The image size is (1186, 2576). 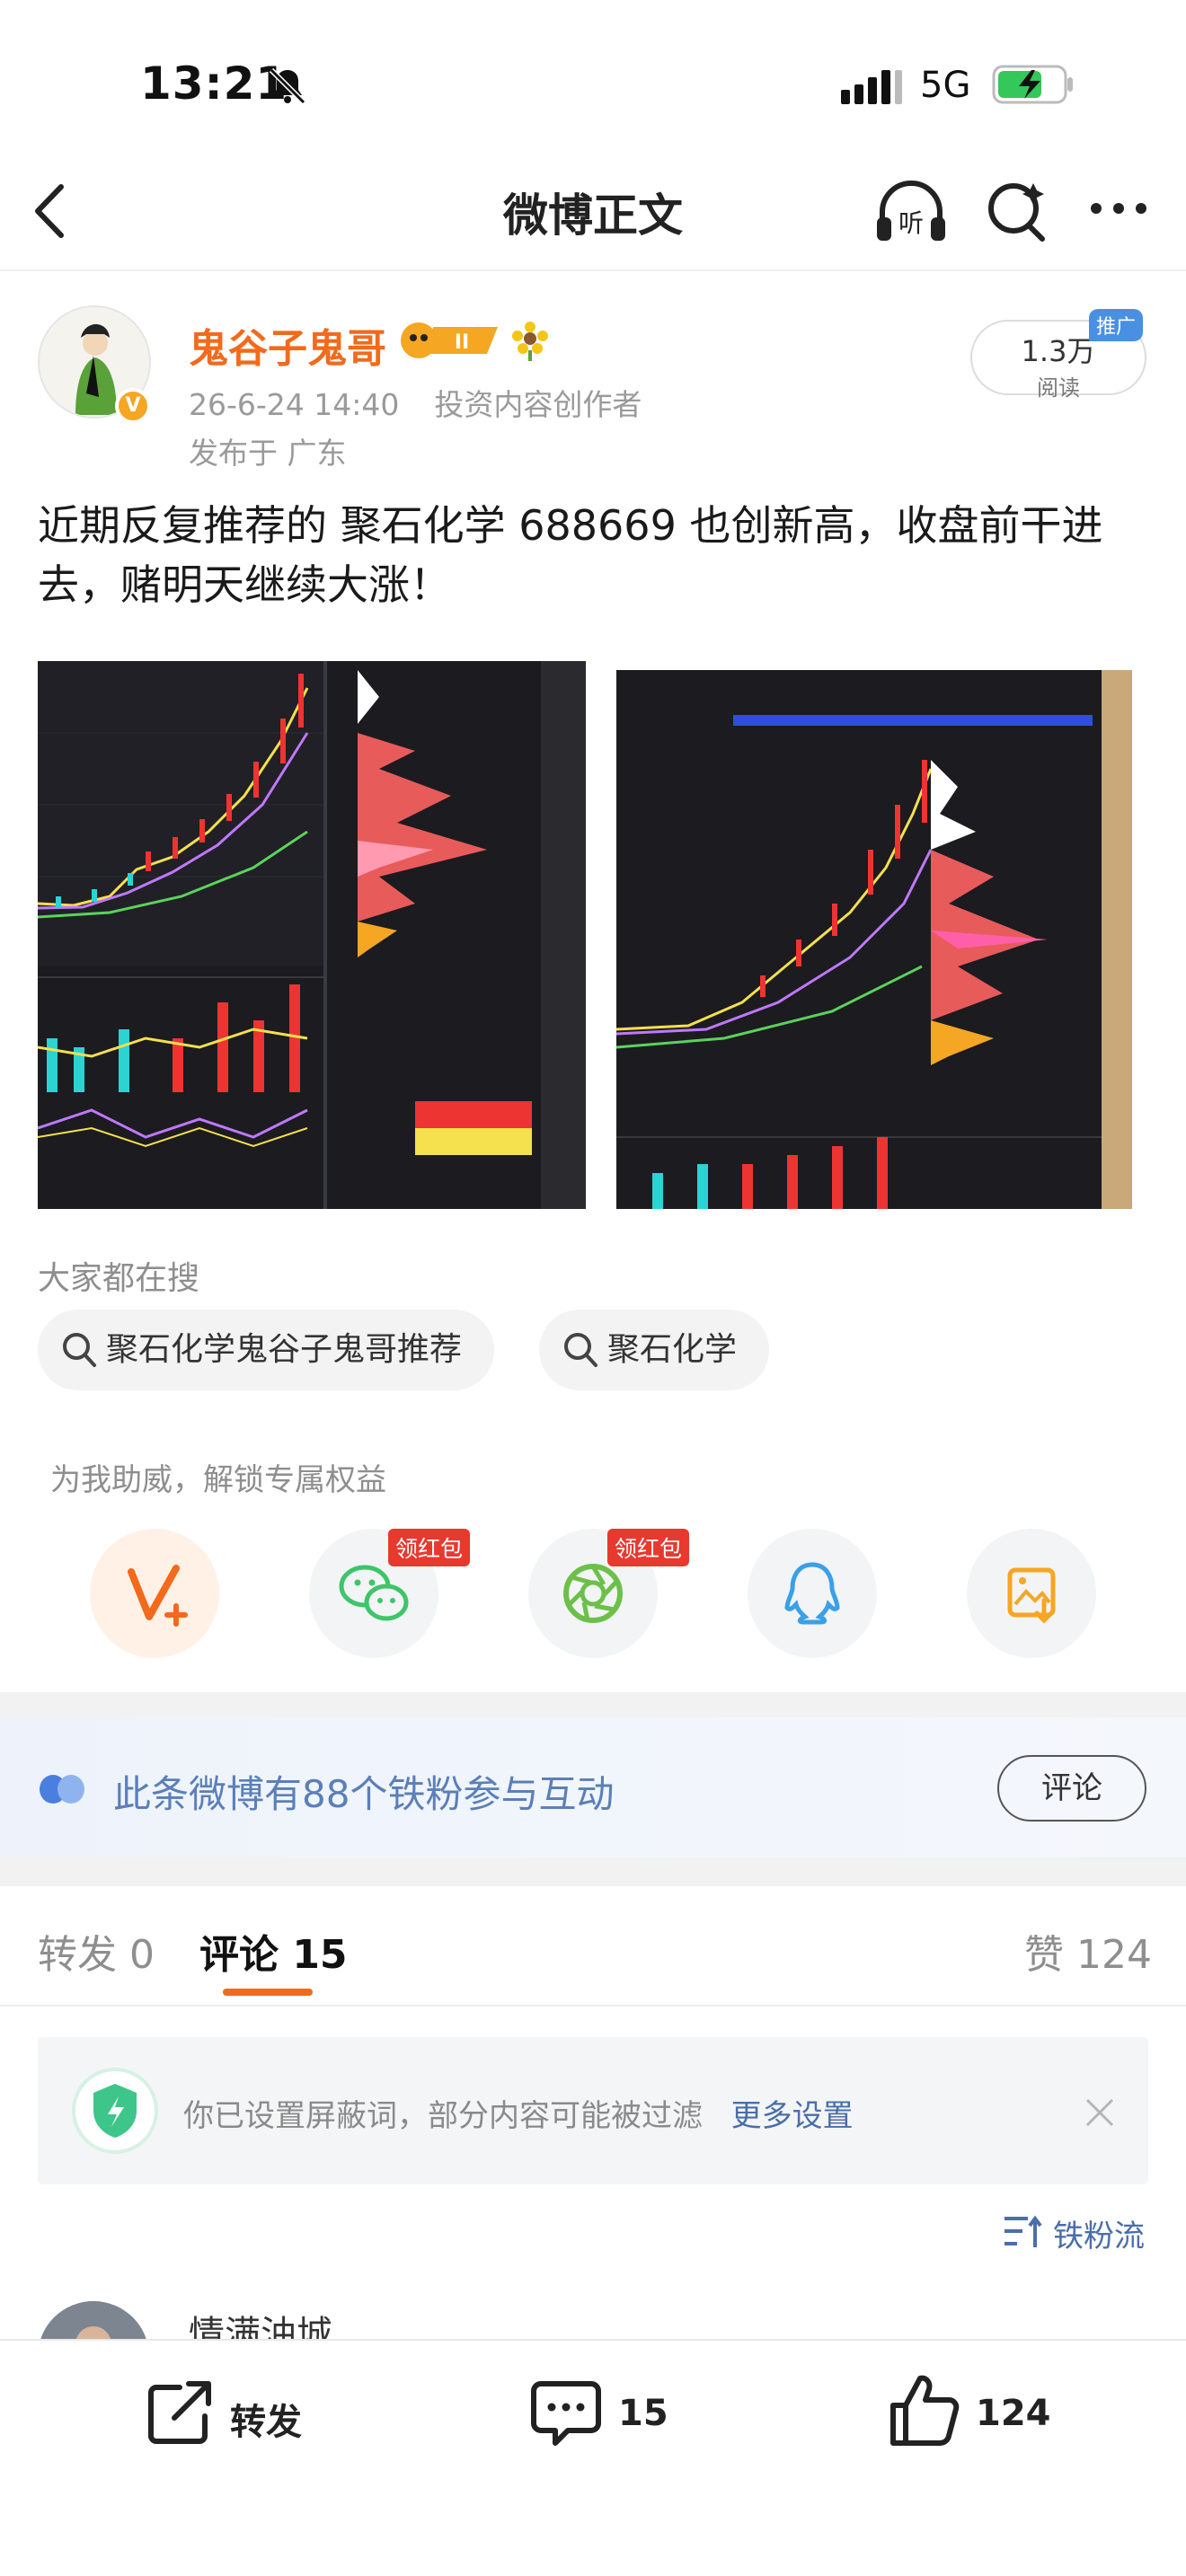 I want to click on verified-badge: V, so click(x=133, y=406).